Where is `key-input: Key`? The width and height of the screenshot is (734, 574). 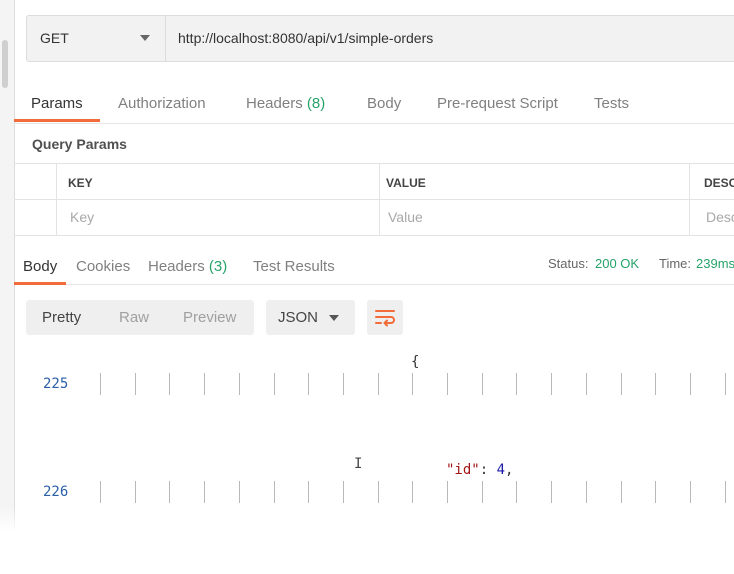 key-input: Key is located at coordinates (82, 217).